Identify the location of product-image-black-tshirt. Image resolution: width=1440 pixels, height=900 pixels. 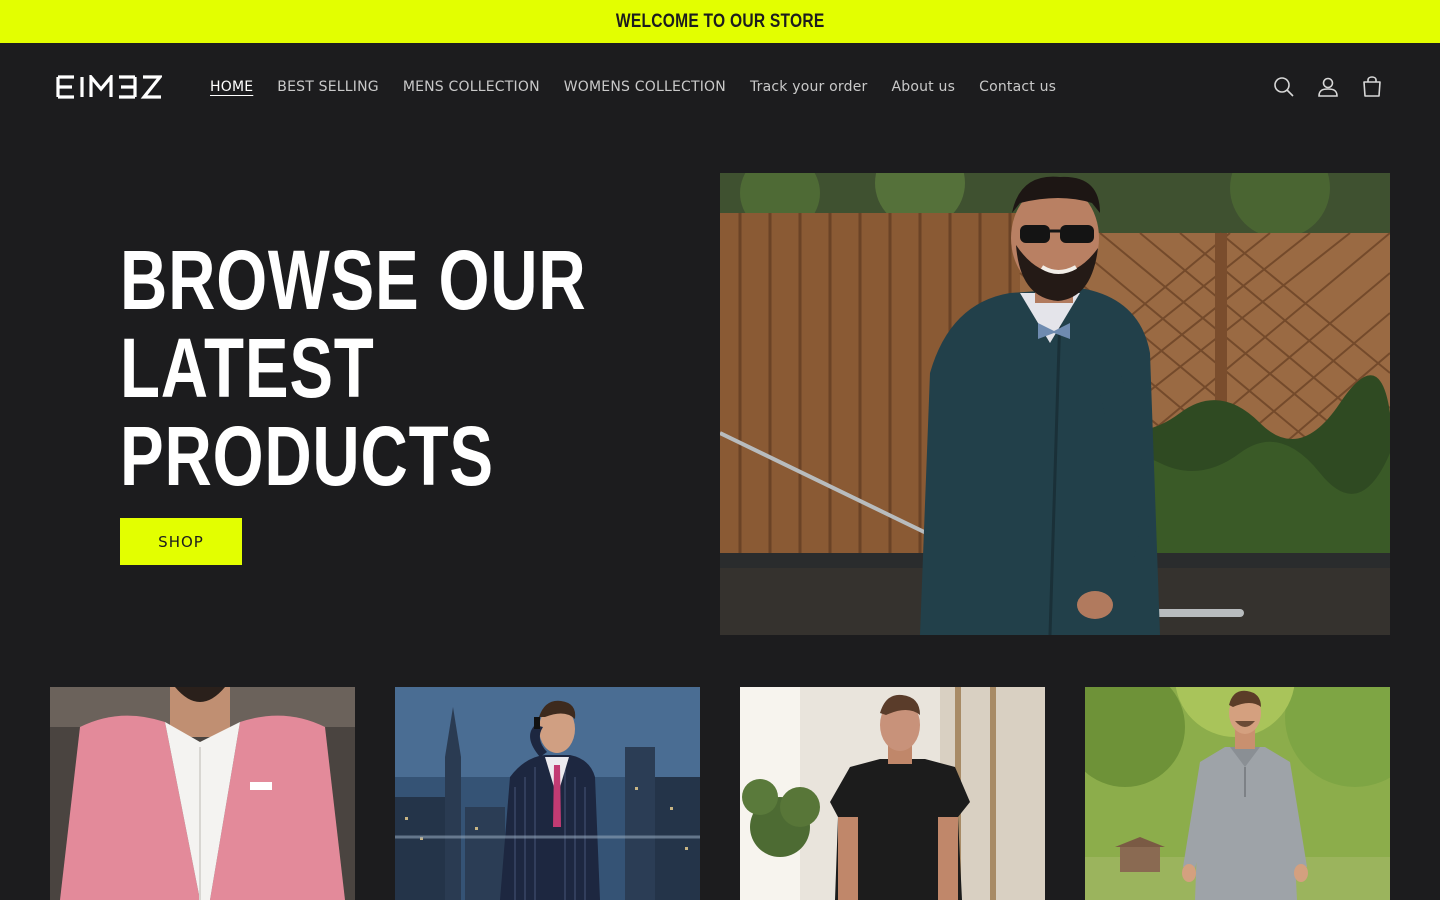
(892, 793).